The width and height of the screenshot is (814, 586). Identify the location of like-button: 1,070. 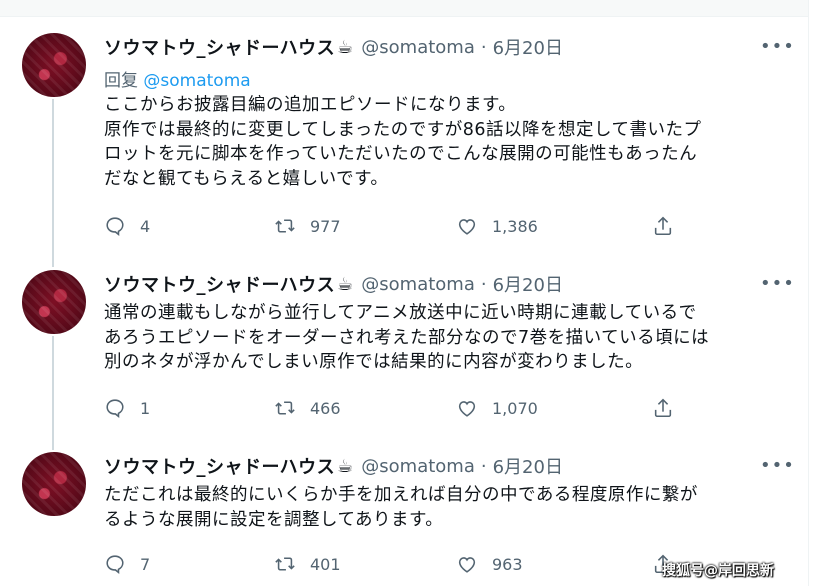
(497, 408).